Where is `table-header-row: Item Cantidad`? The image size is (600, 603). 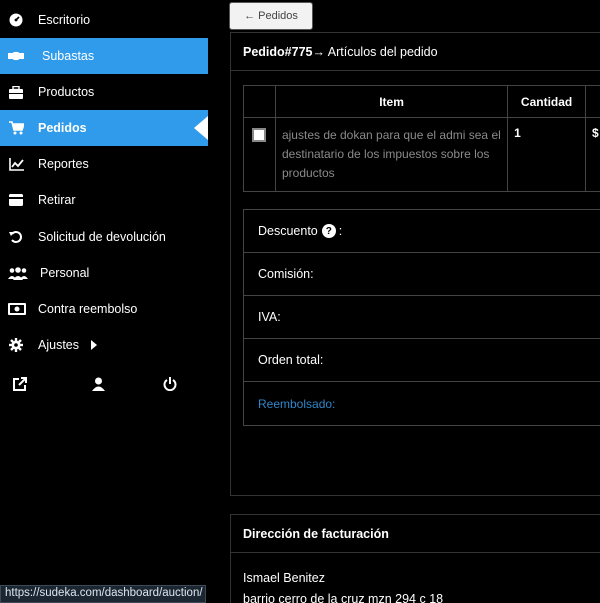
table-header-row: Item Cantidad is located at coordinates (421, 101).